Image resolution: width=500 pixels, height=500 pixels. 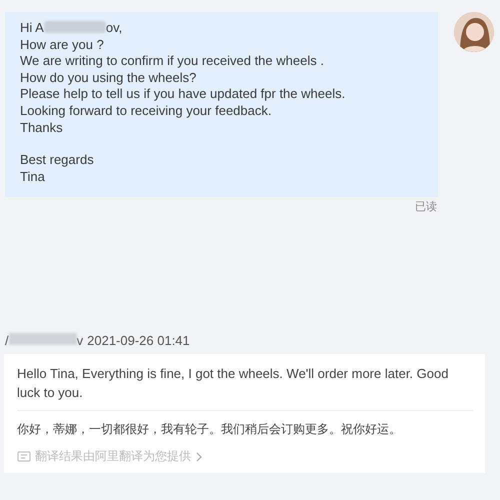 I want to click on message-greeting: Hi A ov,, so click(x=72, y=28).